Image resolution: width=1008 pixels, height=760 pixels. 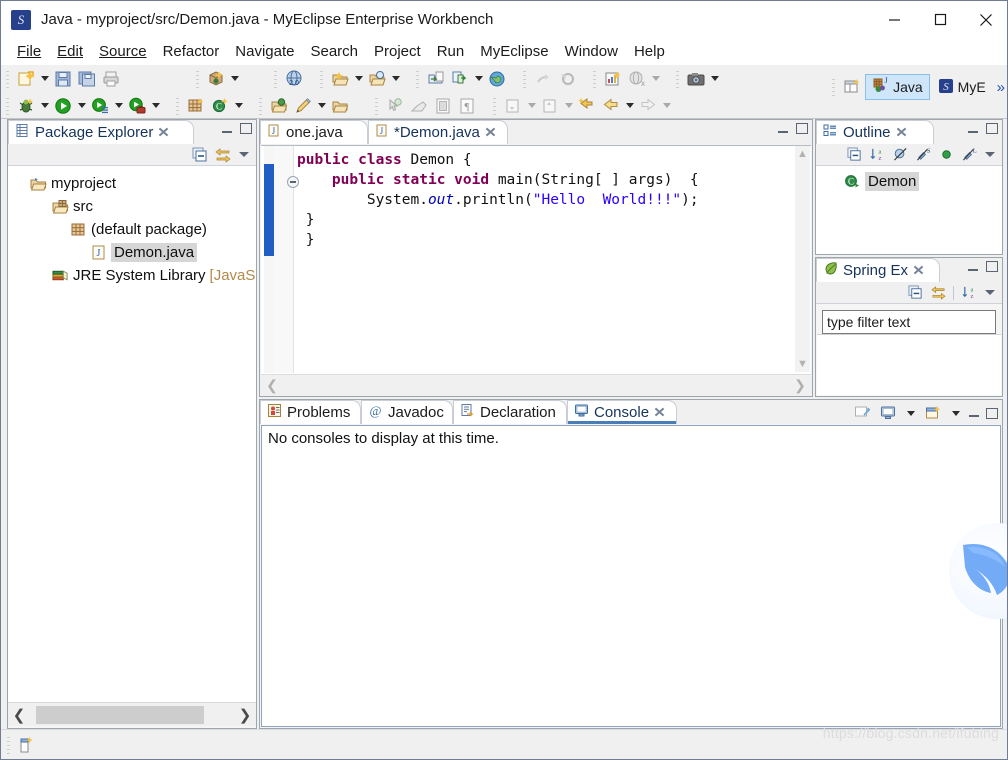 I want to click on perspective-overflow: », so click(x=1000, y=87).